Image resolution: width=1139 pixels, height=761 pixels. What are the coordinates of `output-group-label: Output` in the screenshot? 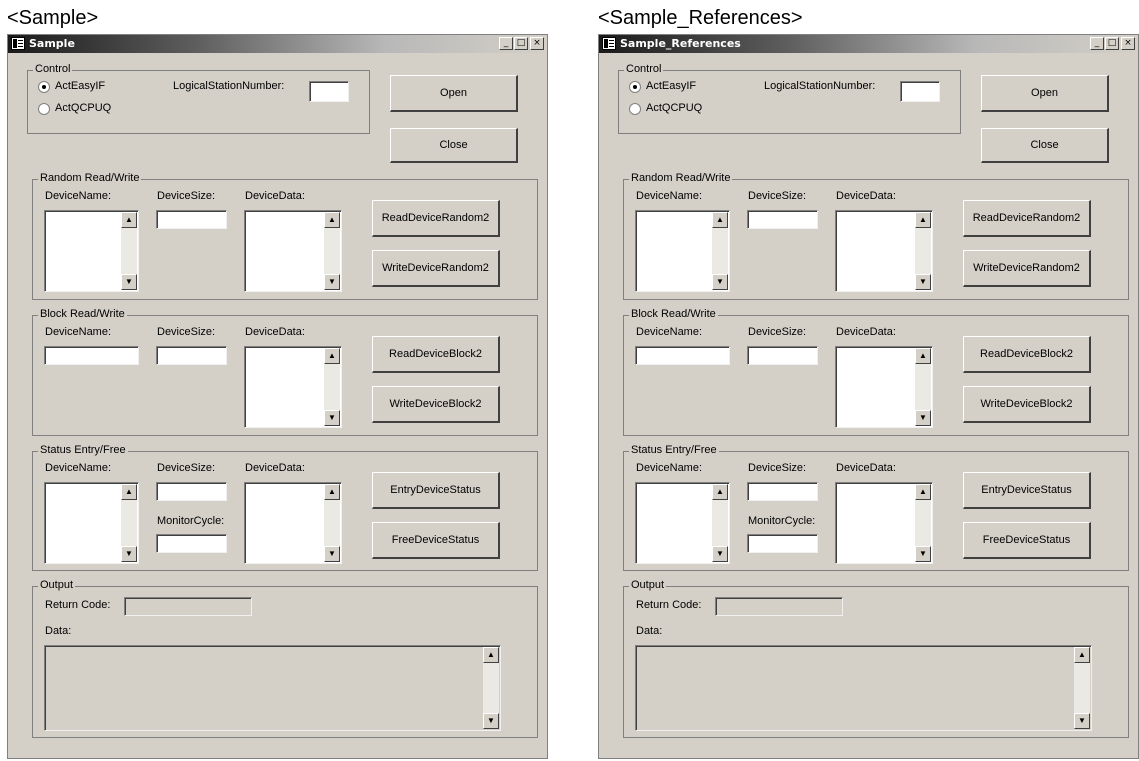 It's located at (57, 585).